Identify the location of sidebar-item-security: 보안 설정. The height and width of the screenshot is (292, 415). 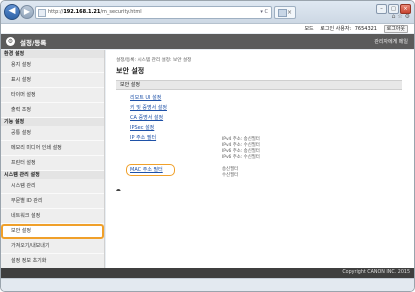
(52, 231).